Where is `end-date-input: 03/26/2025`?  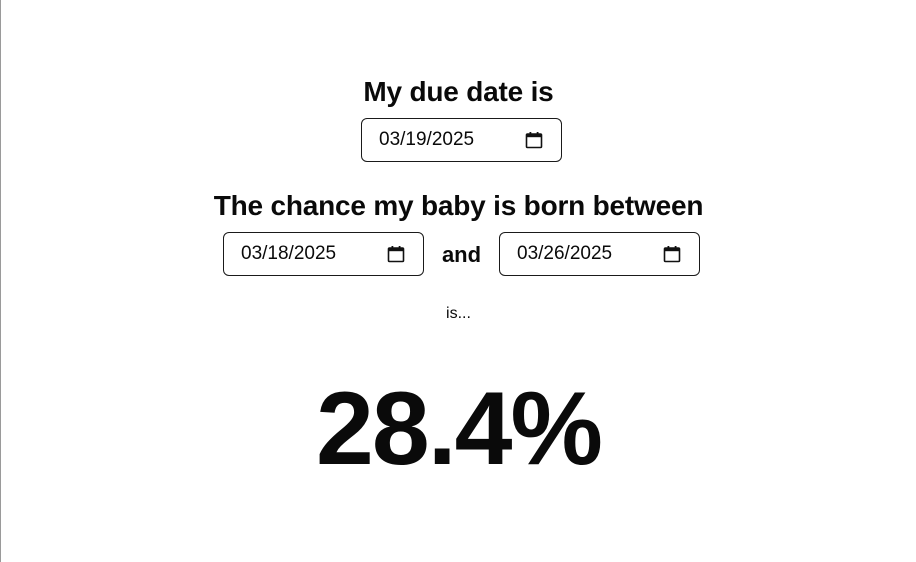
end-date-input: 03/26/2025 is located at coordinates (599, 254).